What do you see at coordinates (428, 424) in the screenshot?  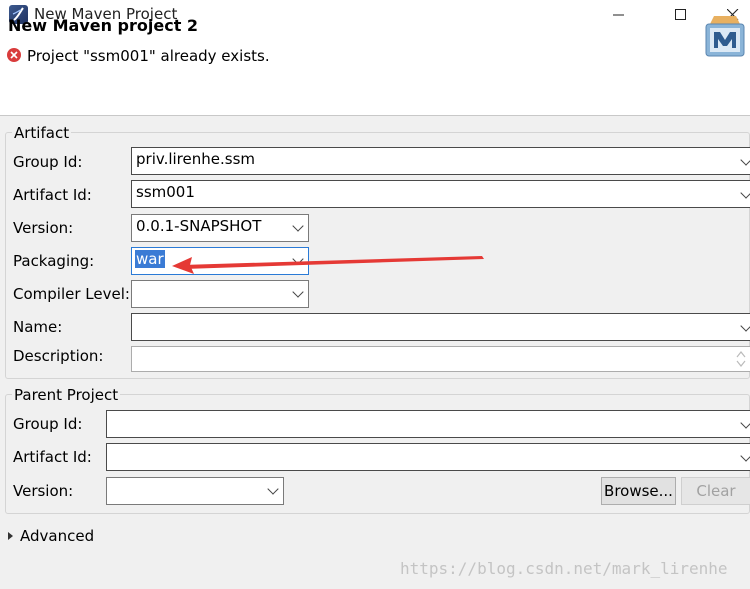 I see `parent-group-id-combo` at bounding box center [428, 424].